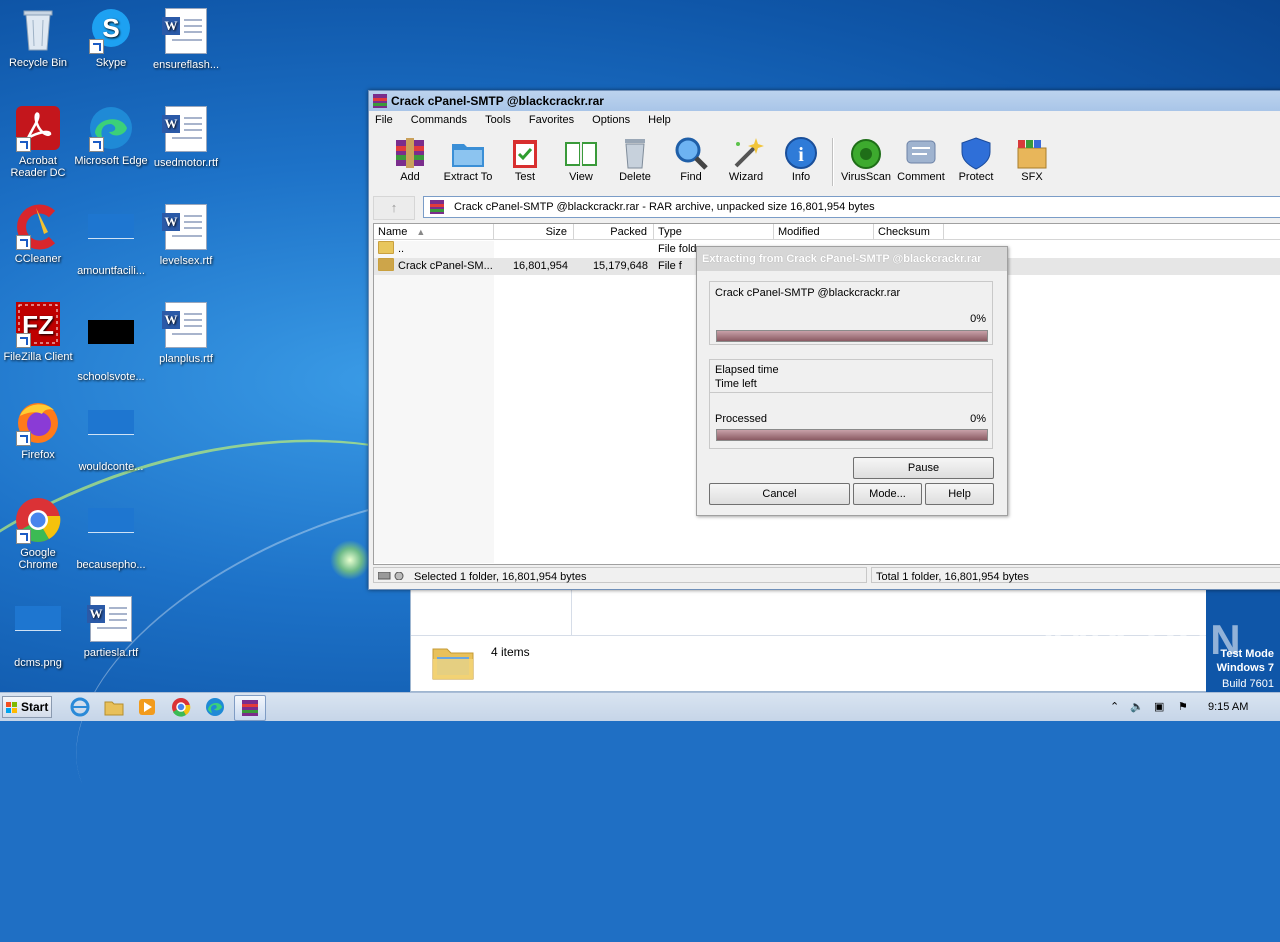  Describe the element at coordinates (620, 575) in the screenshot. I see `status-left: Selected 1 folder, 16,801,954 bytes` at that location.